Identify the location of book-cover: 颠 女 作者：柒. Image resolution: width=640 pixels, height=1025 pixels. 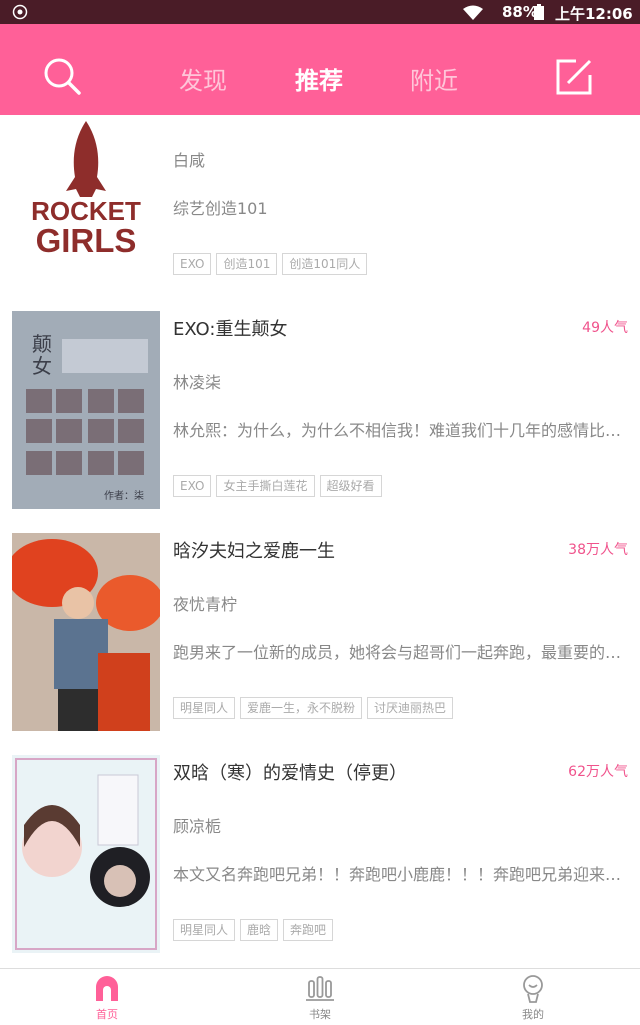
(86, 410).